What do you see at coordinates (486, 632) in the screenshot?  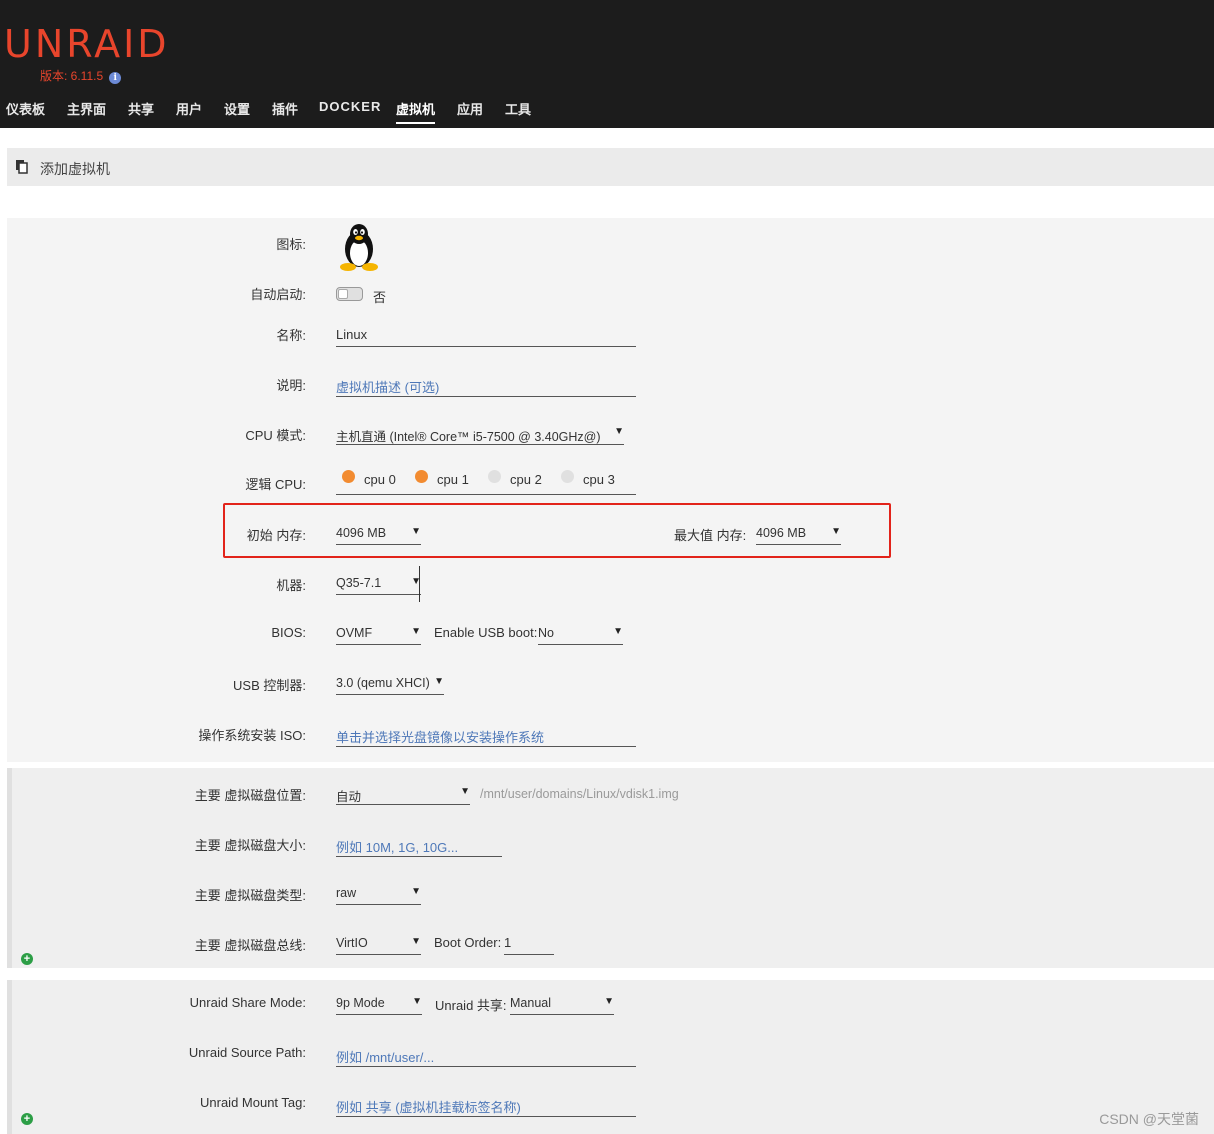 I see `usb-boot-label: Enable USB boot:` at bounding box center [486, 632].